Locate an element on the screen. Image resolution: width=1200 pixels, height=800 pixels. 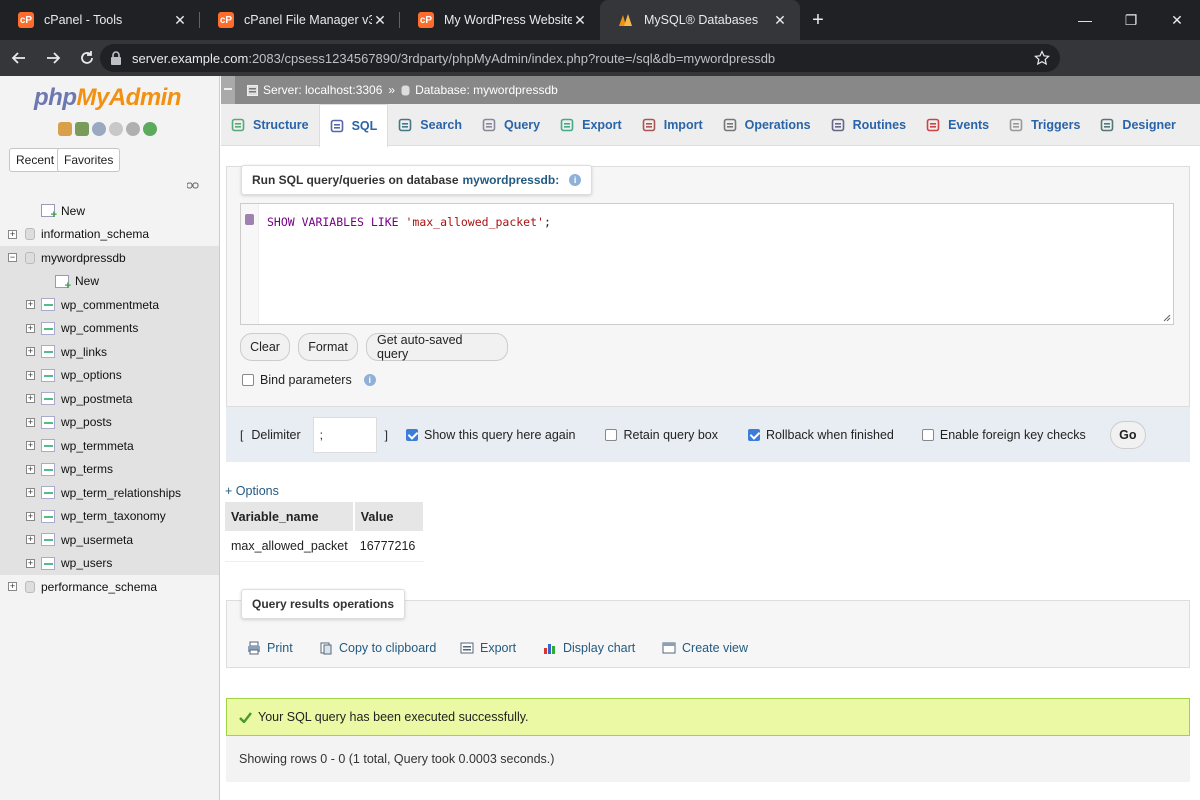
tab-structure: Structure is located at coordinates (270, 125).